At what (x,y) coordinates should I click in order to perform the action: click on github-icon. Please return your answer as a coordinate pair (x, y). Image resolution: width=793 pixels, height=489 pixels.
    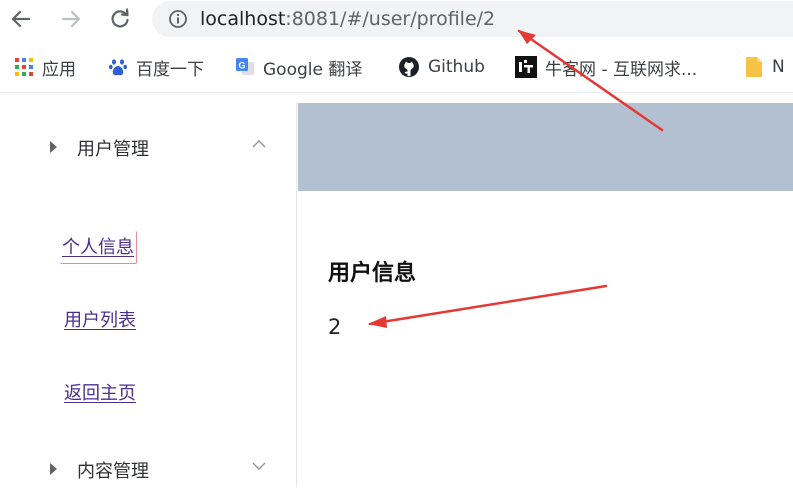
    Looking at the image, I should click on (409, 67).